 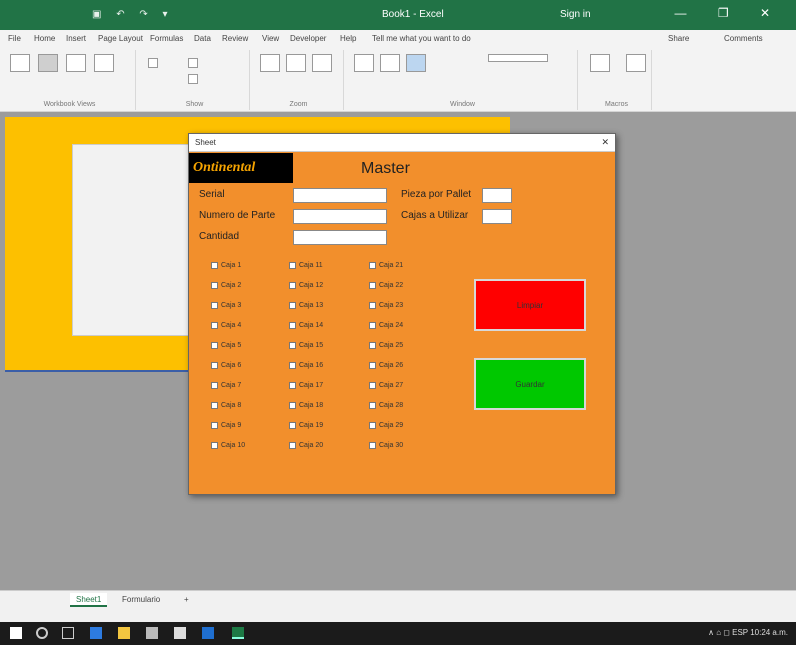 What do you see at coordinates (340, 195) in the screenshot?
I see `serial-input` at bounding box center [340, 195].